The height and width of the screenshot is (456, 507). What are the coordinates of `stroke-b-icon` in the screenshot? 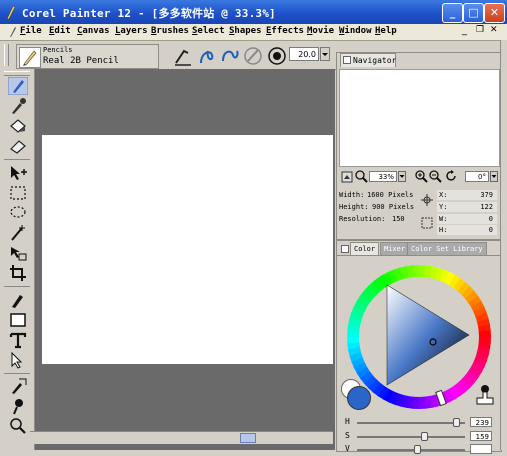 It's located at (230, 56).